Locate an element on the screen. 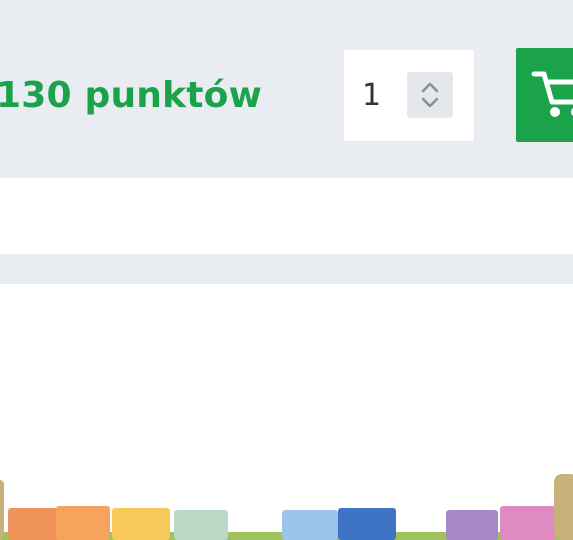  quantity-value: 1 is located at coordinates (371, 96).